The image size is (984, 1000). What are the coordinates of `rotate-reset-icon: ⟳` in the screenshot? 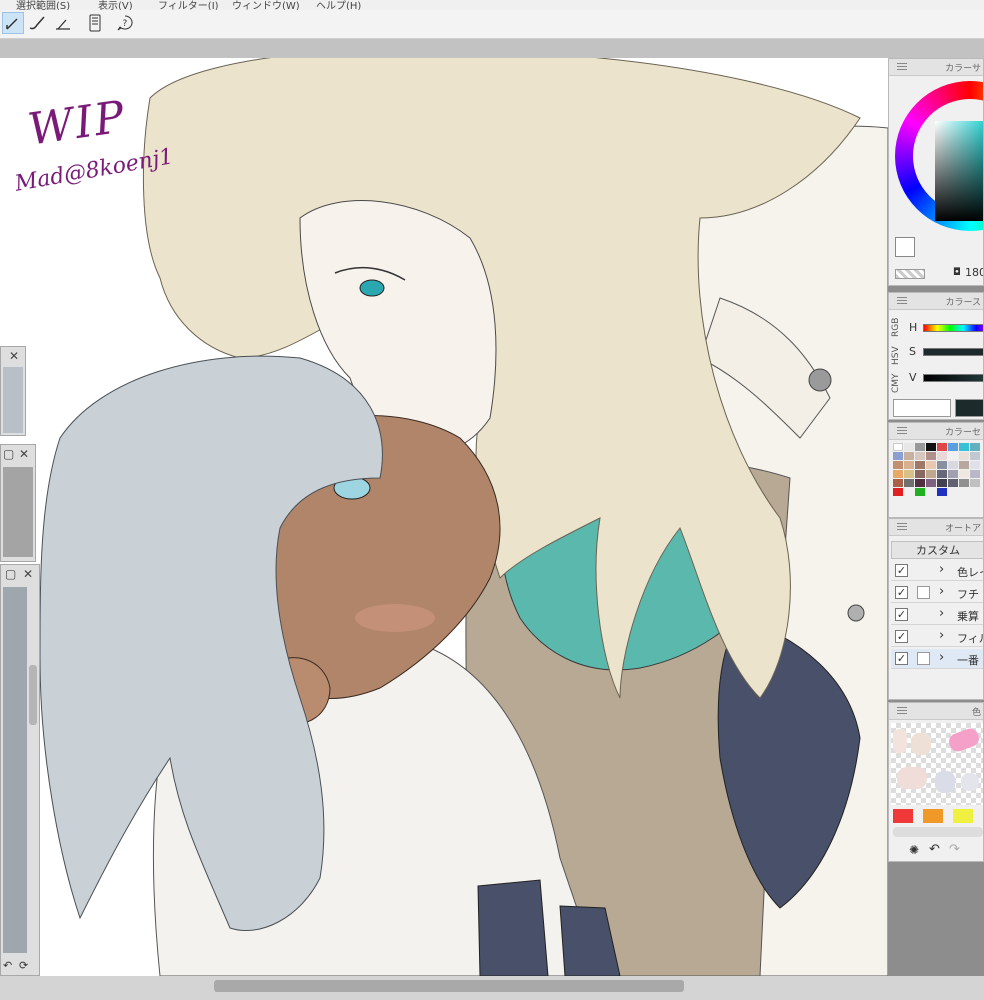 It's located at (23, 965).